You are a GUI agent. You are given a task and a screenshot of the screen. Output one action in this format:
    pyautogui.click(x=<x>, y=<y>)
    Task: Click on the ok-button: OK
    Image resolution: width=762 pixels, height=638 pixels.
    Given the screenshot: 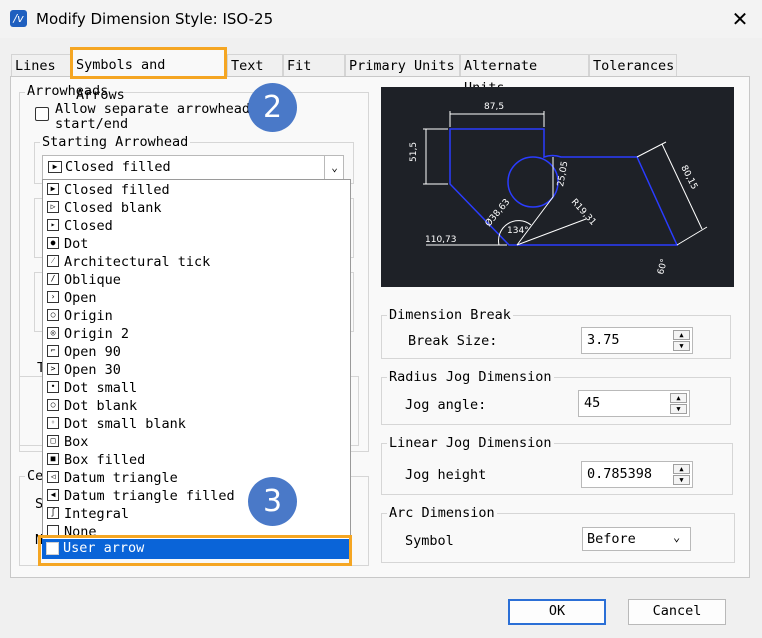 What is the action you would take?
    pyautogui.click(x=557, y=612)
    